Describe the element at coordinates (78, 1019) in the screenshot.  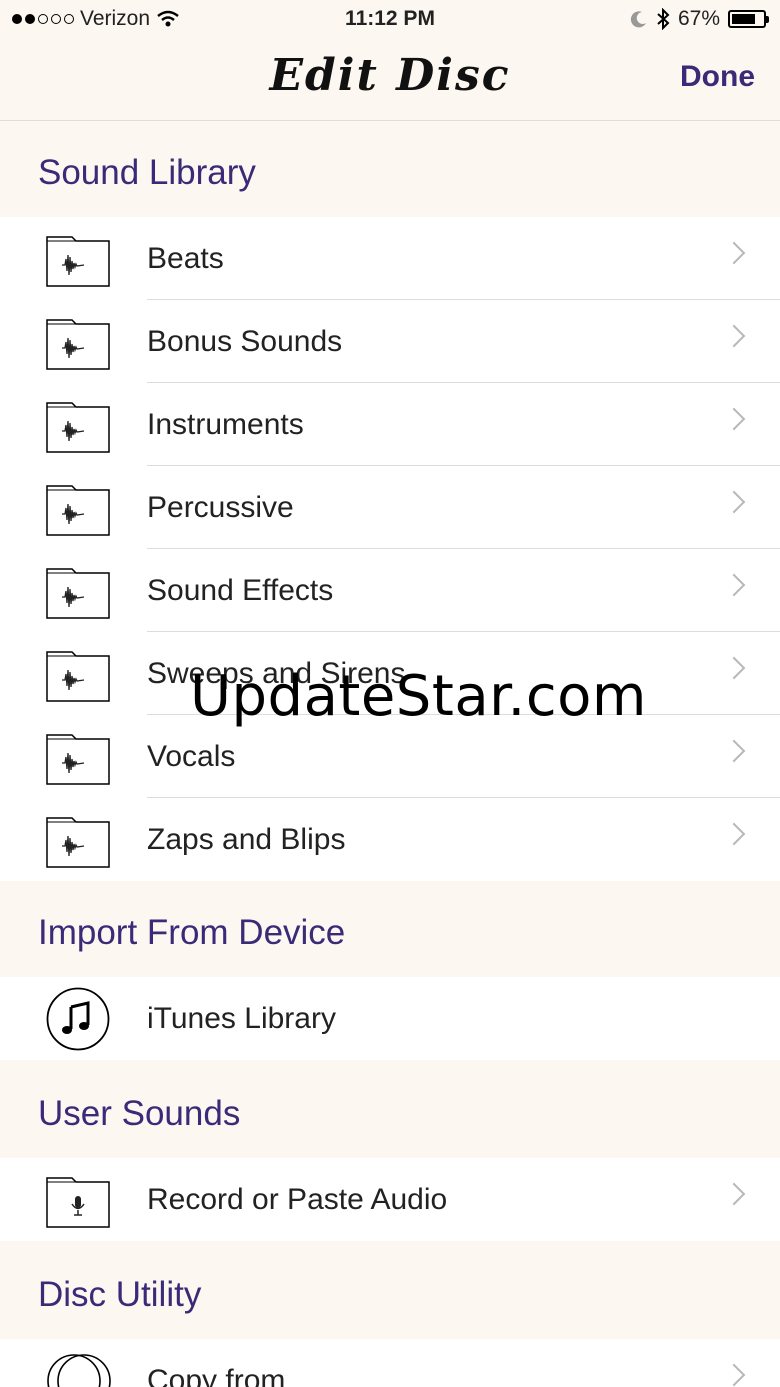
I see `music-note-icon` at that location.